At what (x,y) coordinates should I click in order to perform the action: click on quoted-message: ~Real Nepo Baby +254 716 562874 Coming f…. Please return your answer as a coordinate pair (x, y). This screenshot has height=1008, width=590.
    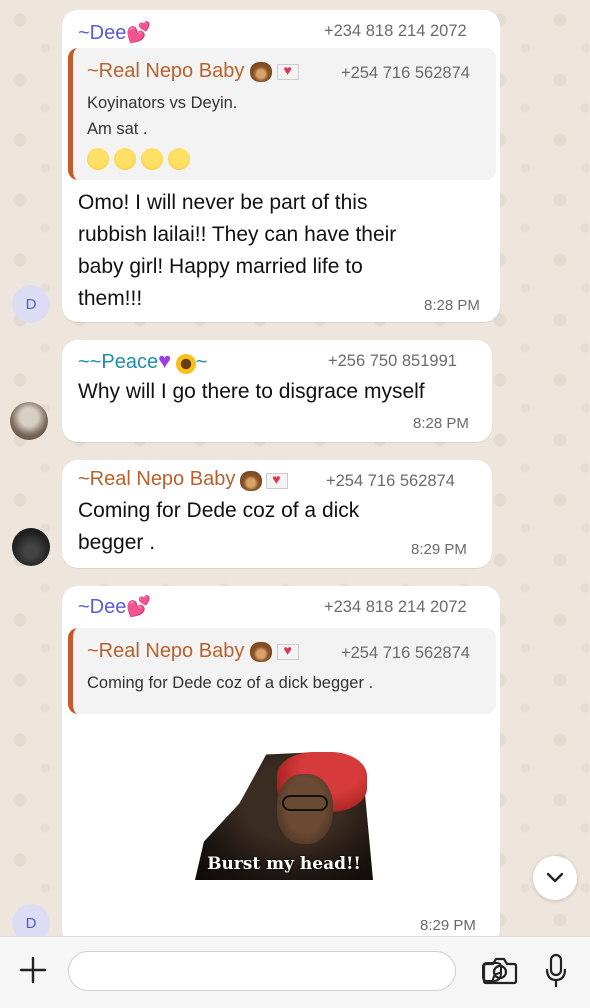
    Looking at the image, I should click on (282, 671).